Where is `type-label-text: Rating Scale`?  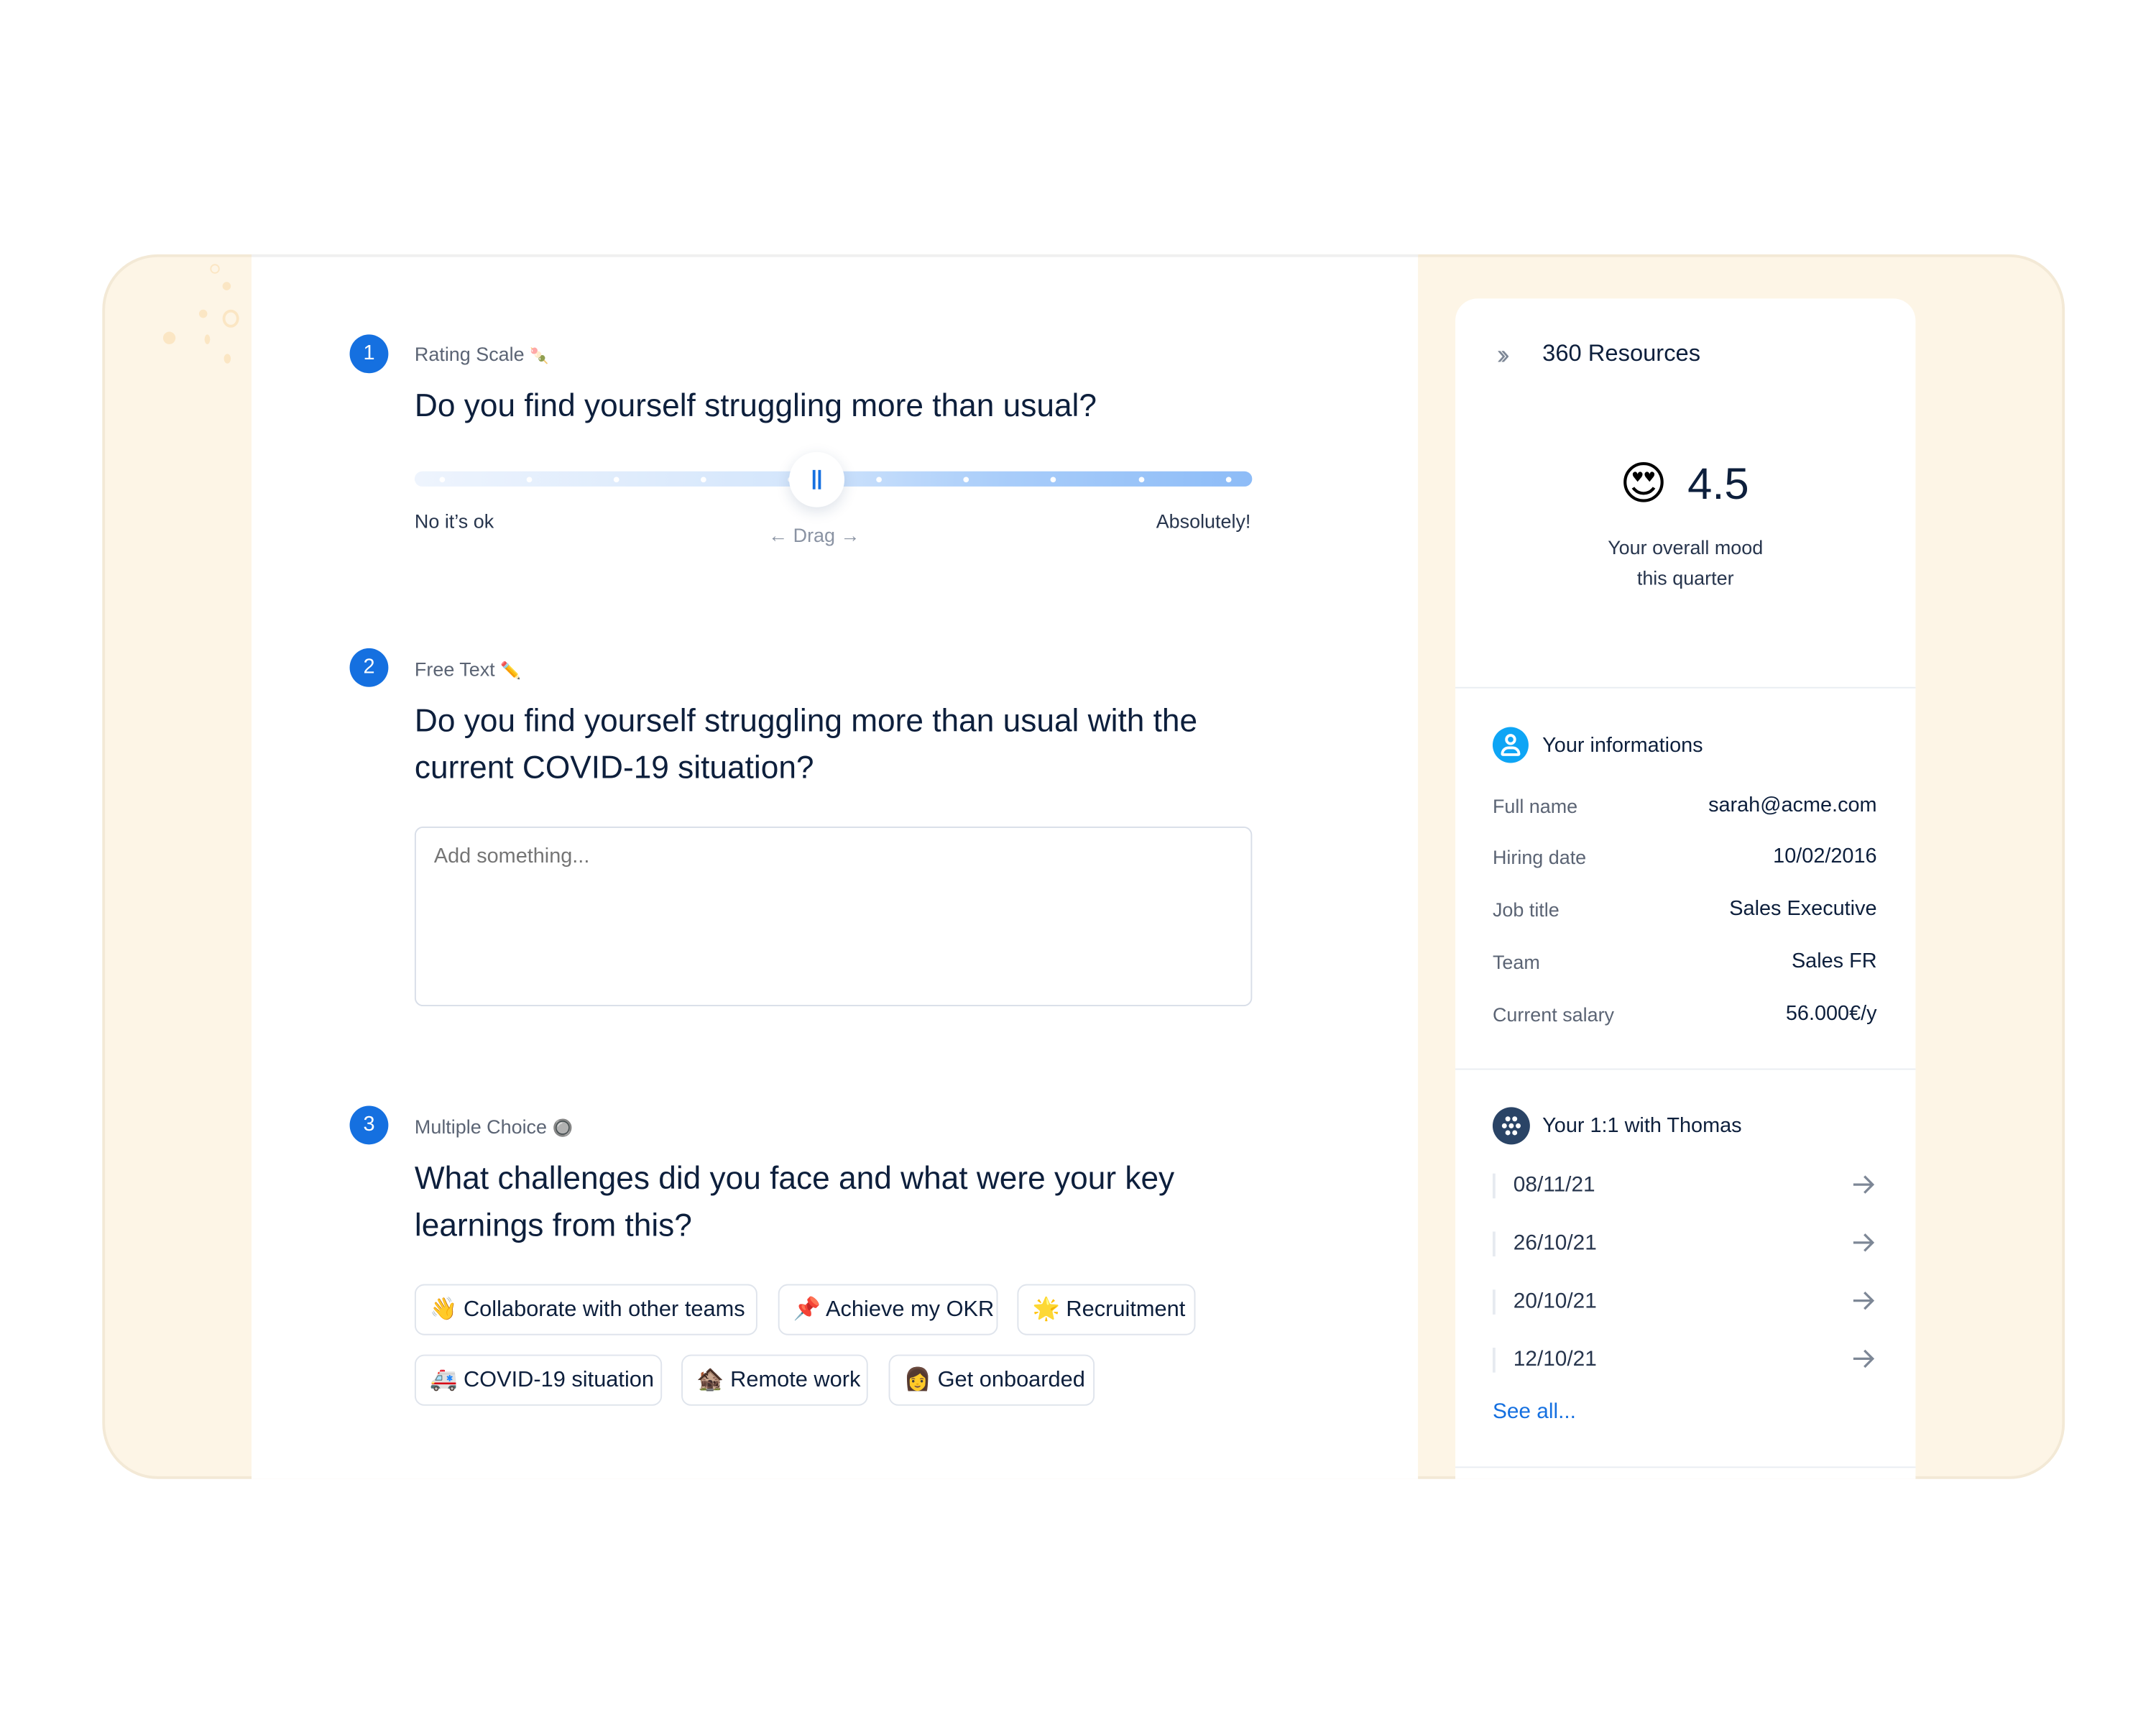 type-label-text: Rating Scale is located at coordinates (469, 353).